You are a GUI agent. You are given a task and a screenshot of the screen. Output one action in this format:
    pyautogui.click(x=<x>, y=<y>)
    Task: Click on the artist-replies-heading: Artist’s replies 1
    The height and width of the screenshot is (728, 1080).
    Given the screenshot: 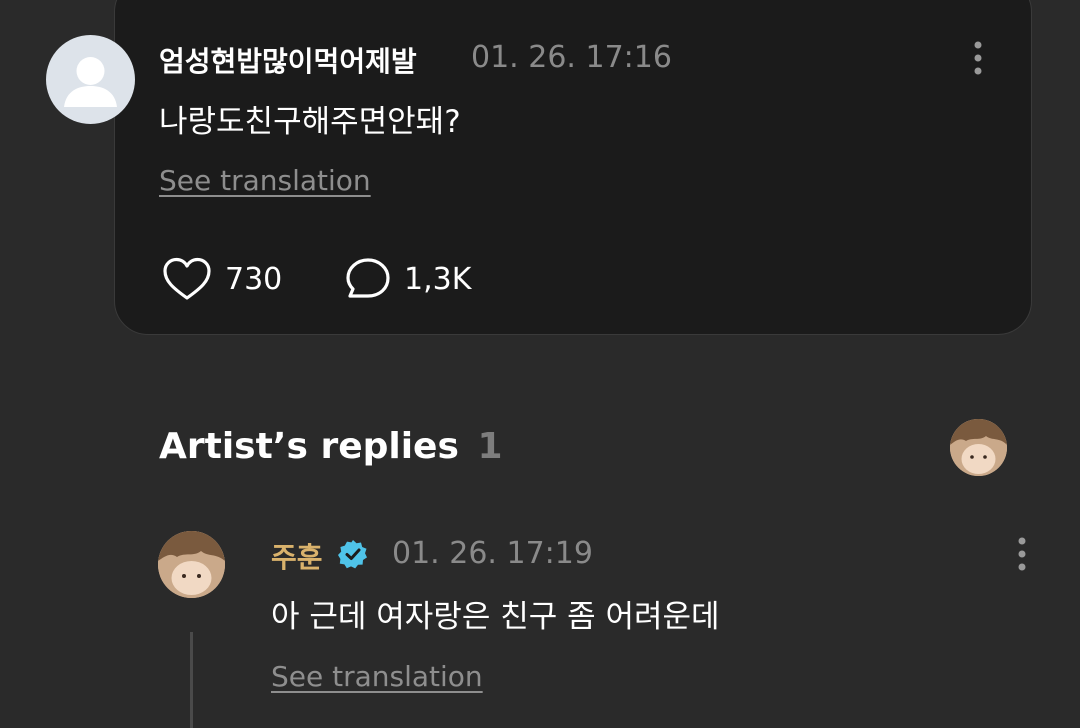 What is the action you would take?
    pyautogui.click(x=331, y=446)
    